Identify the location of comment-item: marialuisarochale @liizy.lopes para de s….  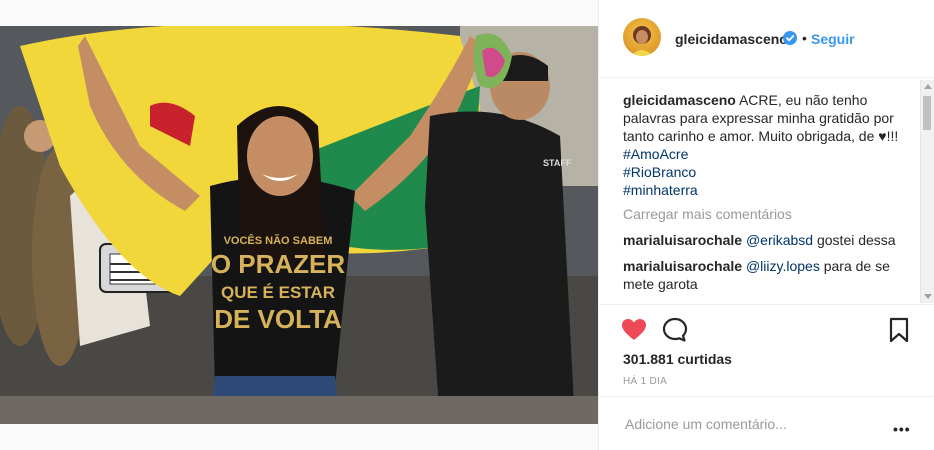
(761, 275).